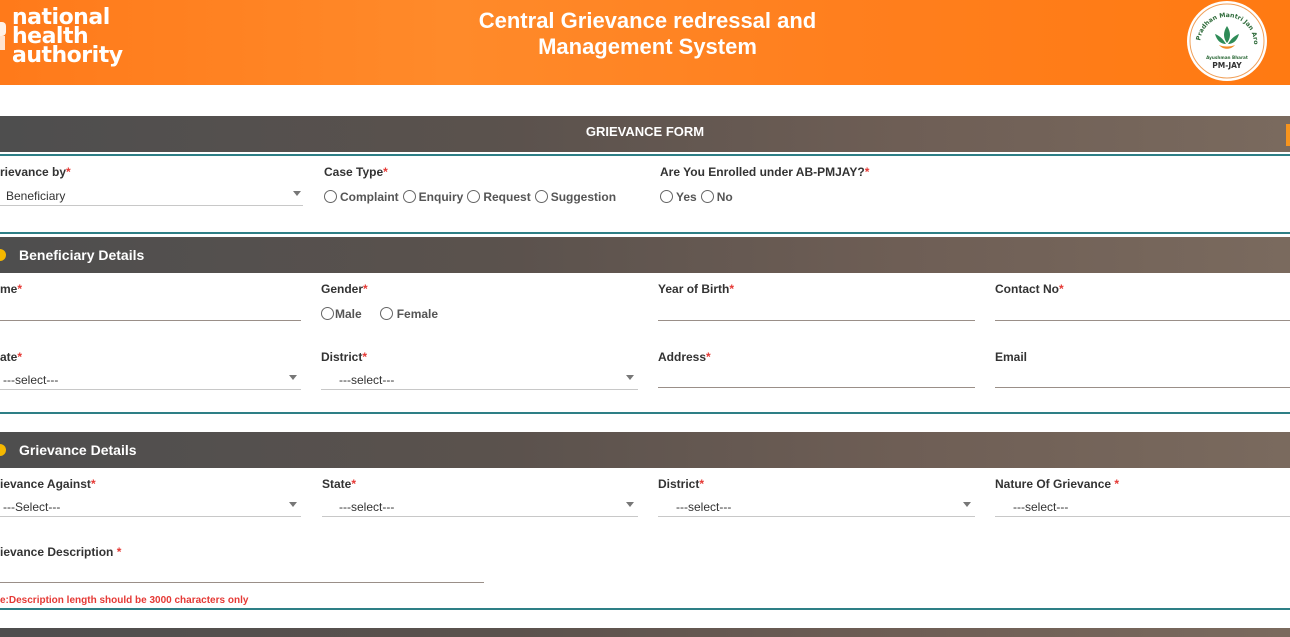 This screenshot has width=1290, height=637. I want to click on next-section-bar, so click(645, 632).